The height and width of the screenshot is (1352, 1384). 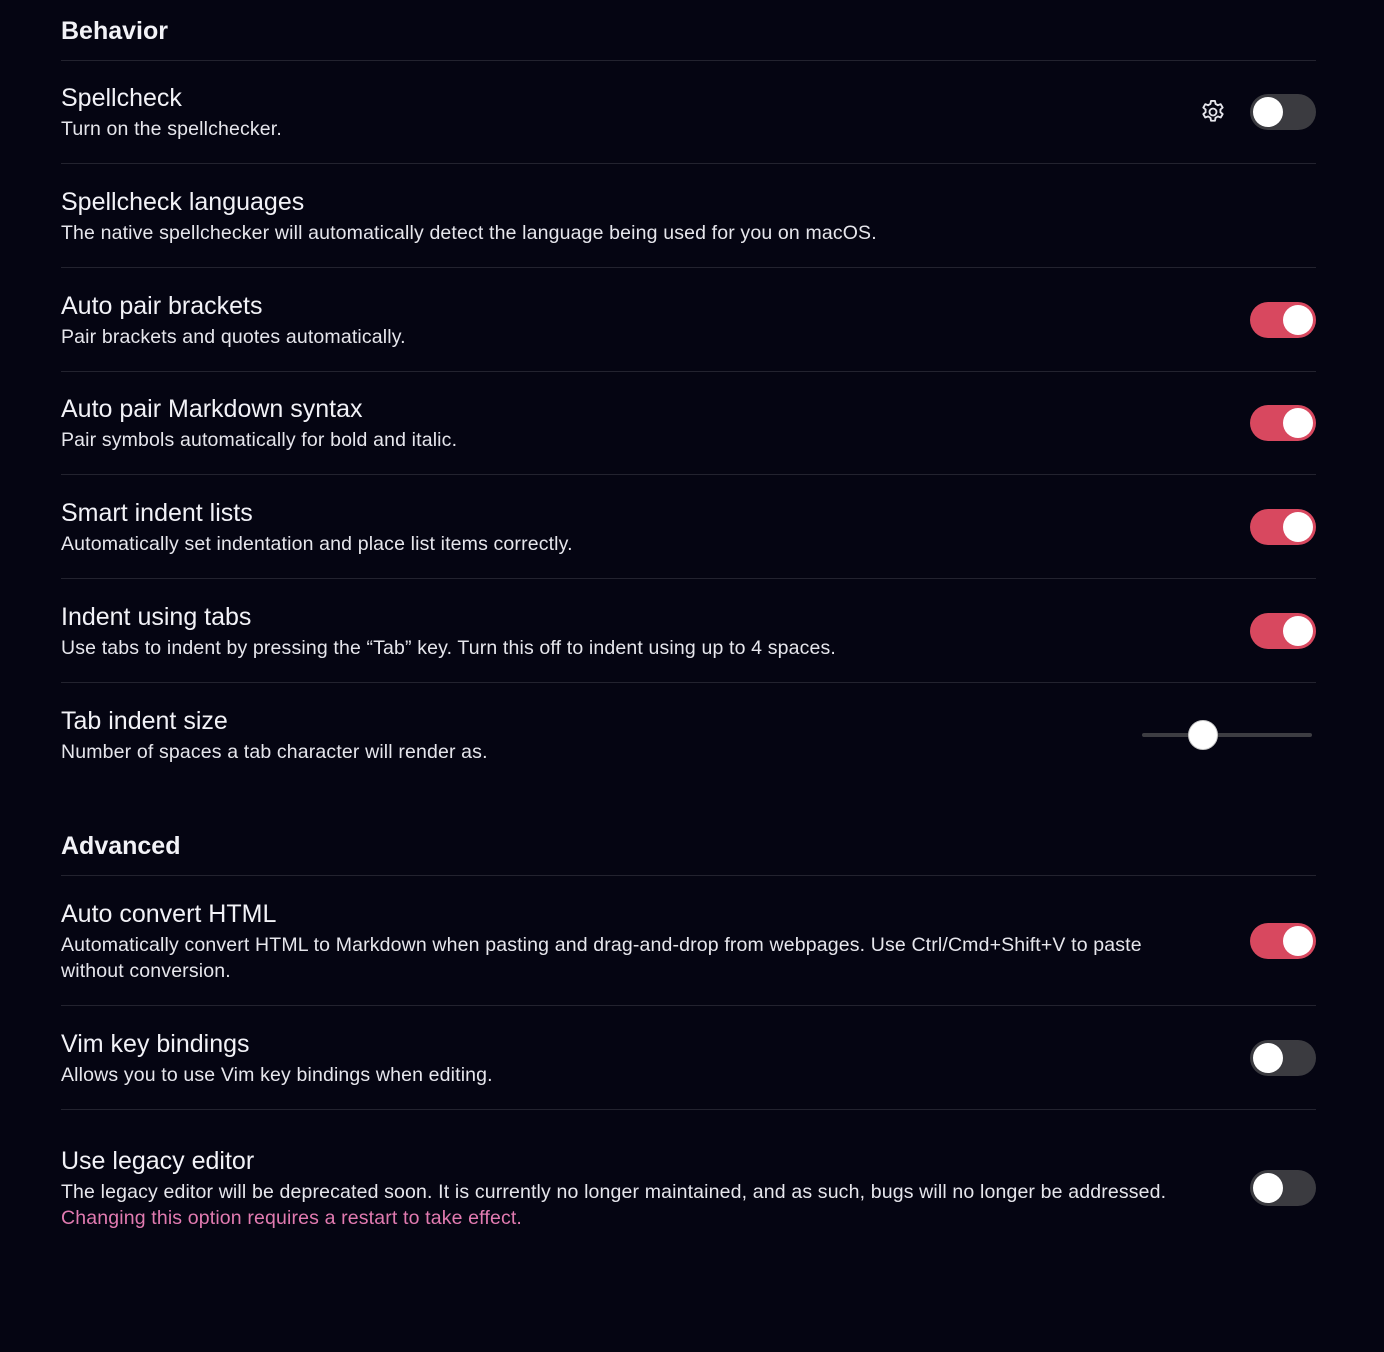 What do you see at coordinates (688, 112) in the screenshot?
I see `setting-spellcheck: Spellcheck Turn on the spellchecker.` at bounding box center [688, 112].